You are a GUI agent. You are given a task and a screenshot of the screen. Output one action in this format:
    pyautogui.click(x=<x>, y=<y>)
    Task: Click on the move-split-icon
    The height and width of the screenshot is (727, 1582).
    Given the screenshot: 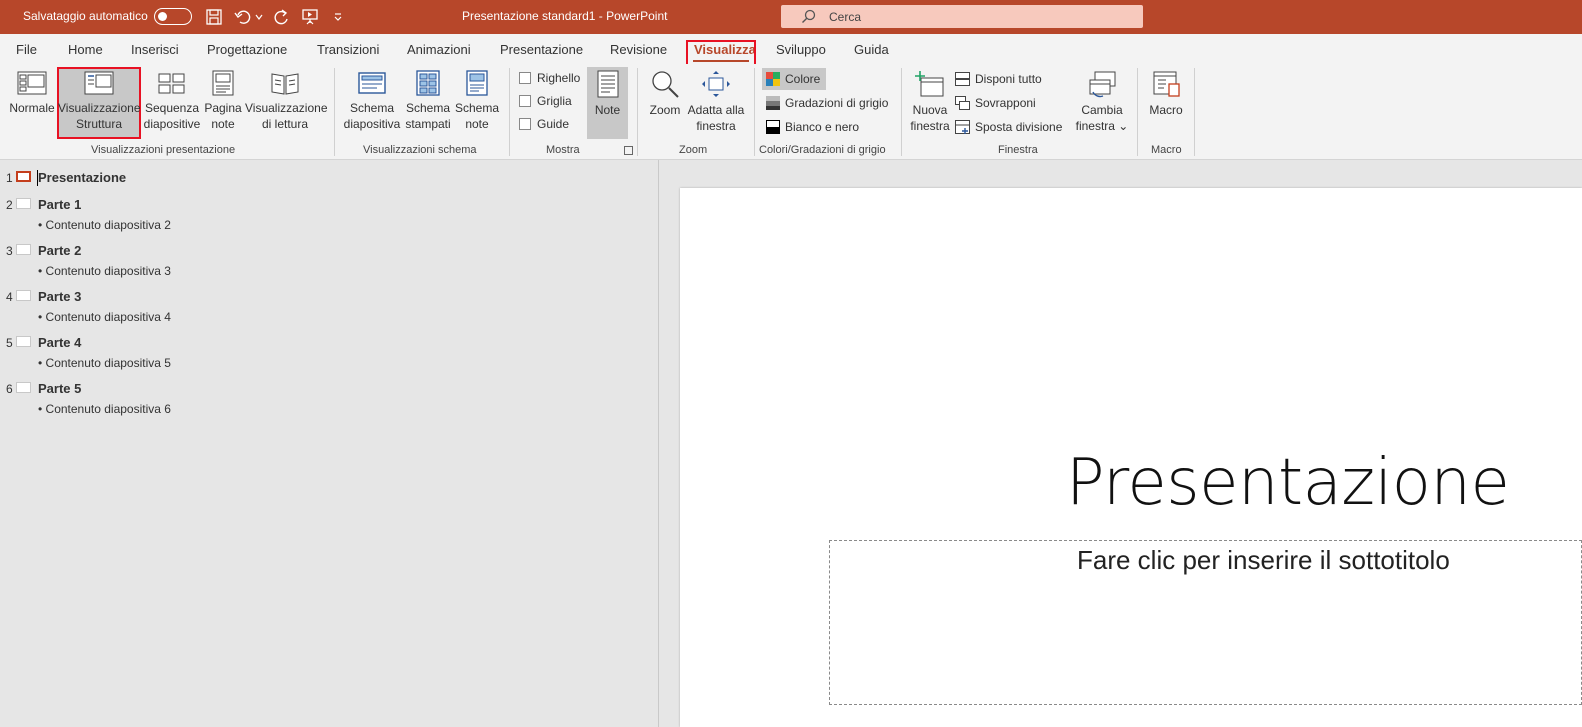 What is the action you would take?
    pyautogui.click(x=962, y=127)
    